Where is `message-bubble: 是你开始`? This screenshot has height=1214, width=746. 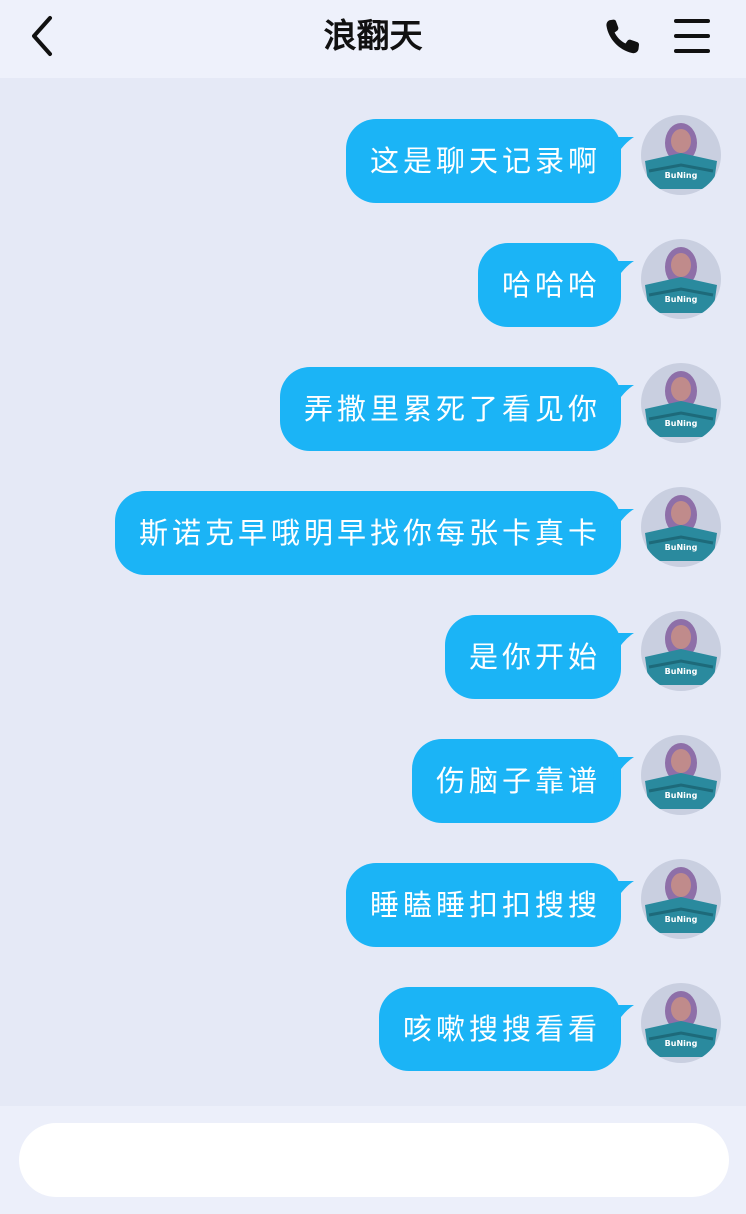 message-bubble: 是你开始 is located at coordinates (532, 657).